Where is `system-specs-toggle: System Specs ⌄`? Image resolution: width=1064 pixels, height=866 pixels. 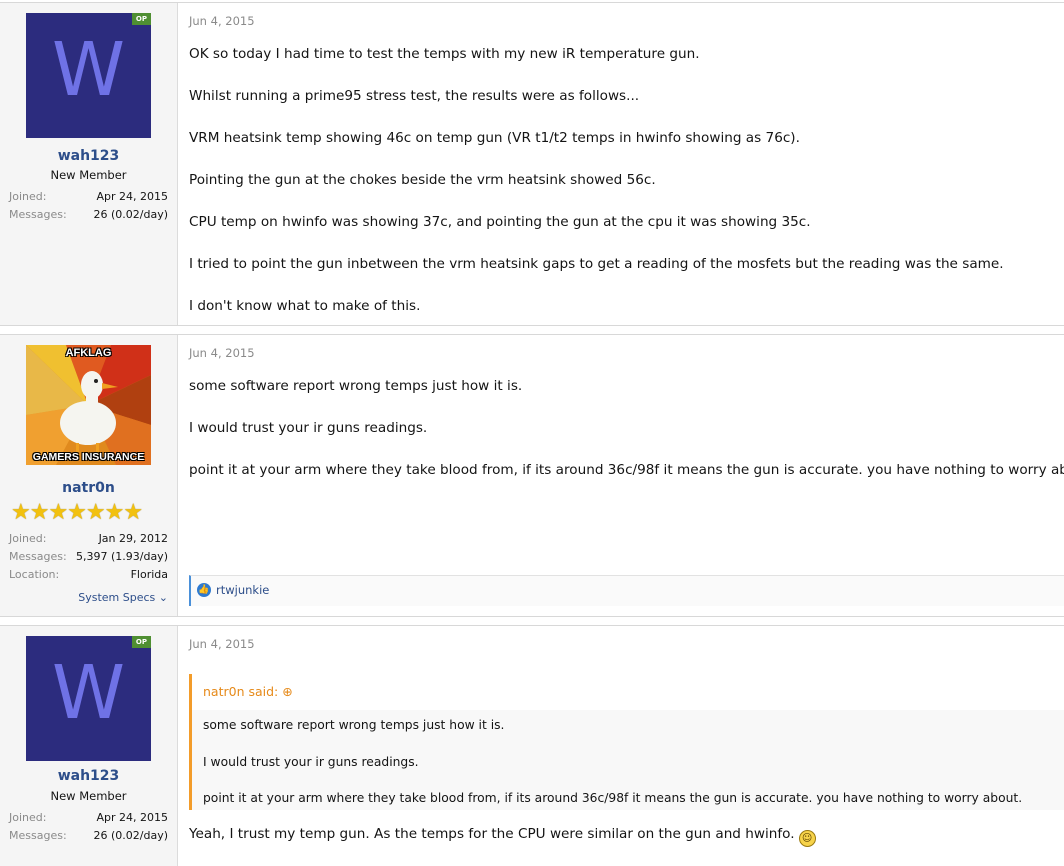
system-specs-toggle: System Specs ⌄ is located at coordinates (123, 597).